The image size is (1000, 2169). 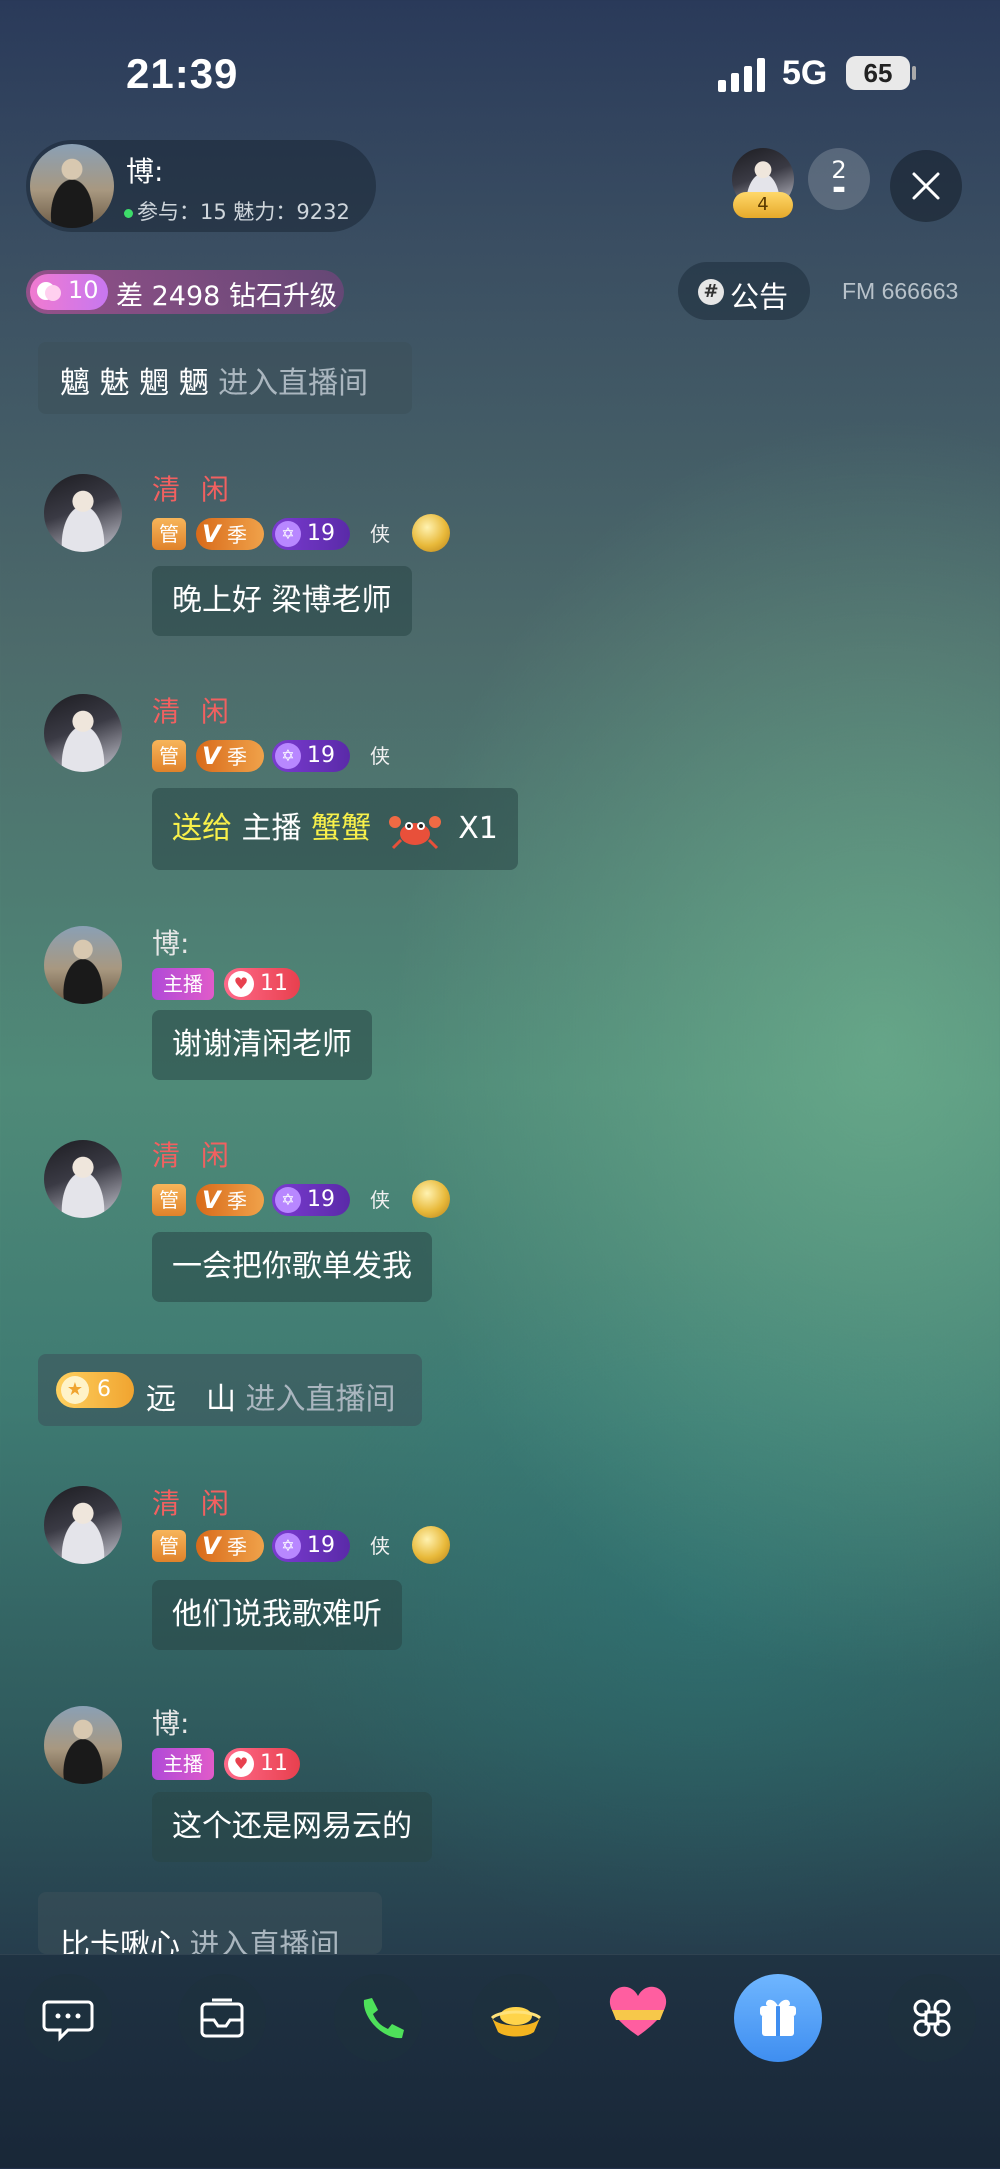 What do you see at coordinates (262, 1045) in the screenshot?
I see `chat-bubble: 谢谢清闲老师` at bounding box center [262, 1045].